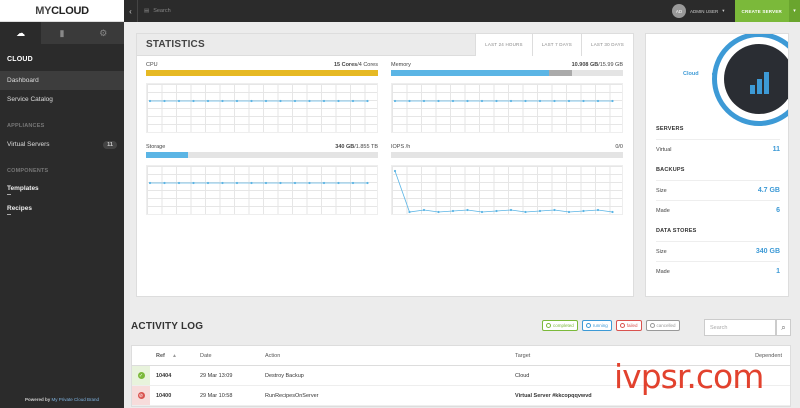 This screenshot has height=408, width=800. I want to click on period-last-24-hours: LAST 24 HOURS, so click(503, 44).